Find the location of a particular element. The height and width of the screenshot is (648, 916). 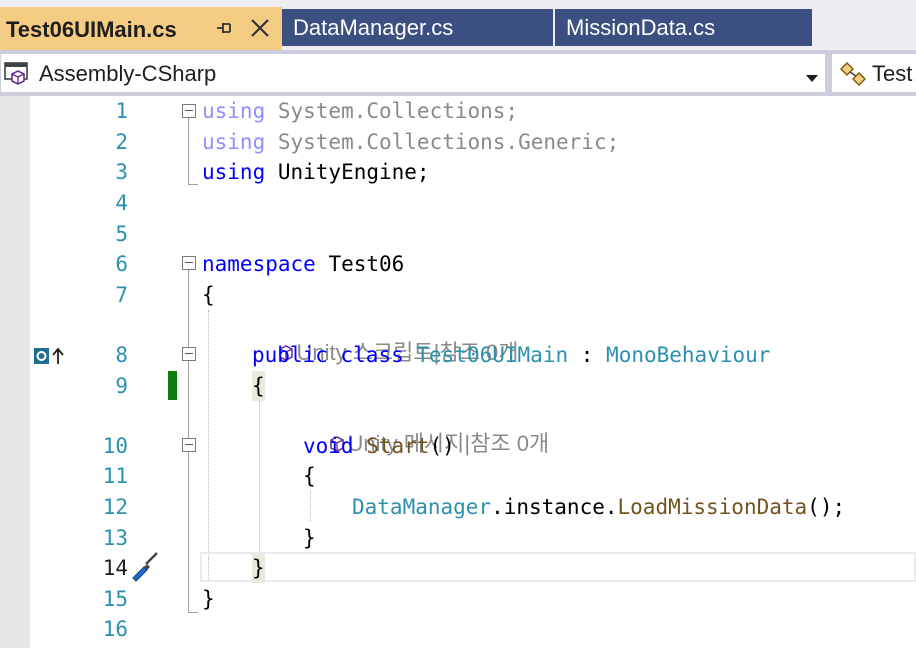

chevron-down-icon is located at coordinates (812, 75).